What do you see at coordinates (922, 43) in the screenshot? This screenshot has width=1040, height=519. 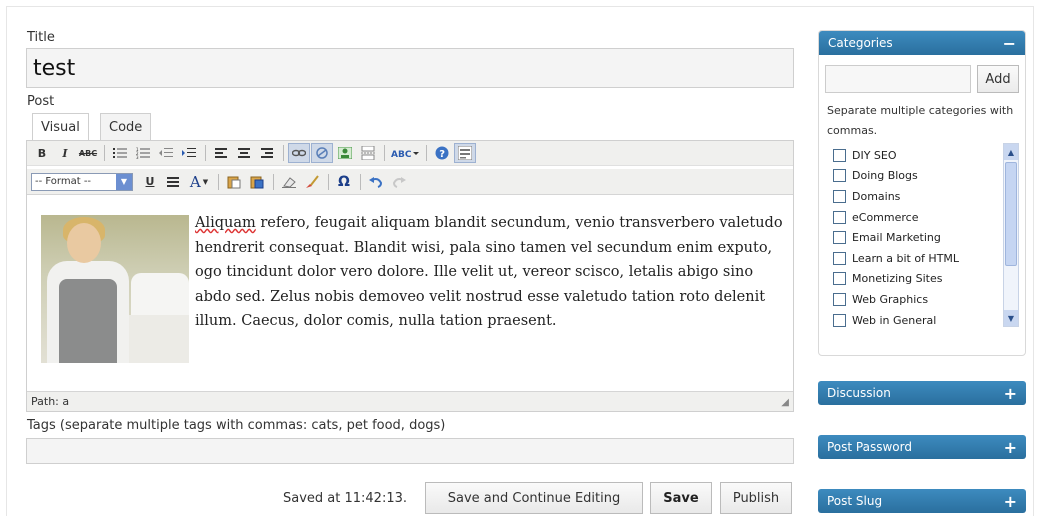 I see `categories-header: Categories −` at bounding box center [922, 43].